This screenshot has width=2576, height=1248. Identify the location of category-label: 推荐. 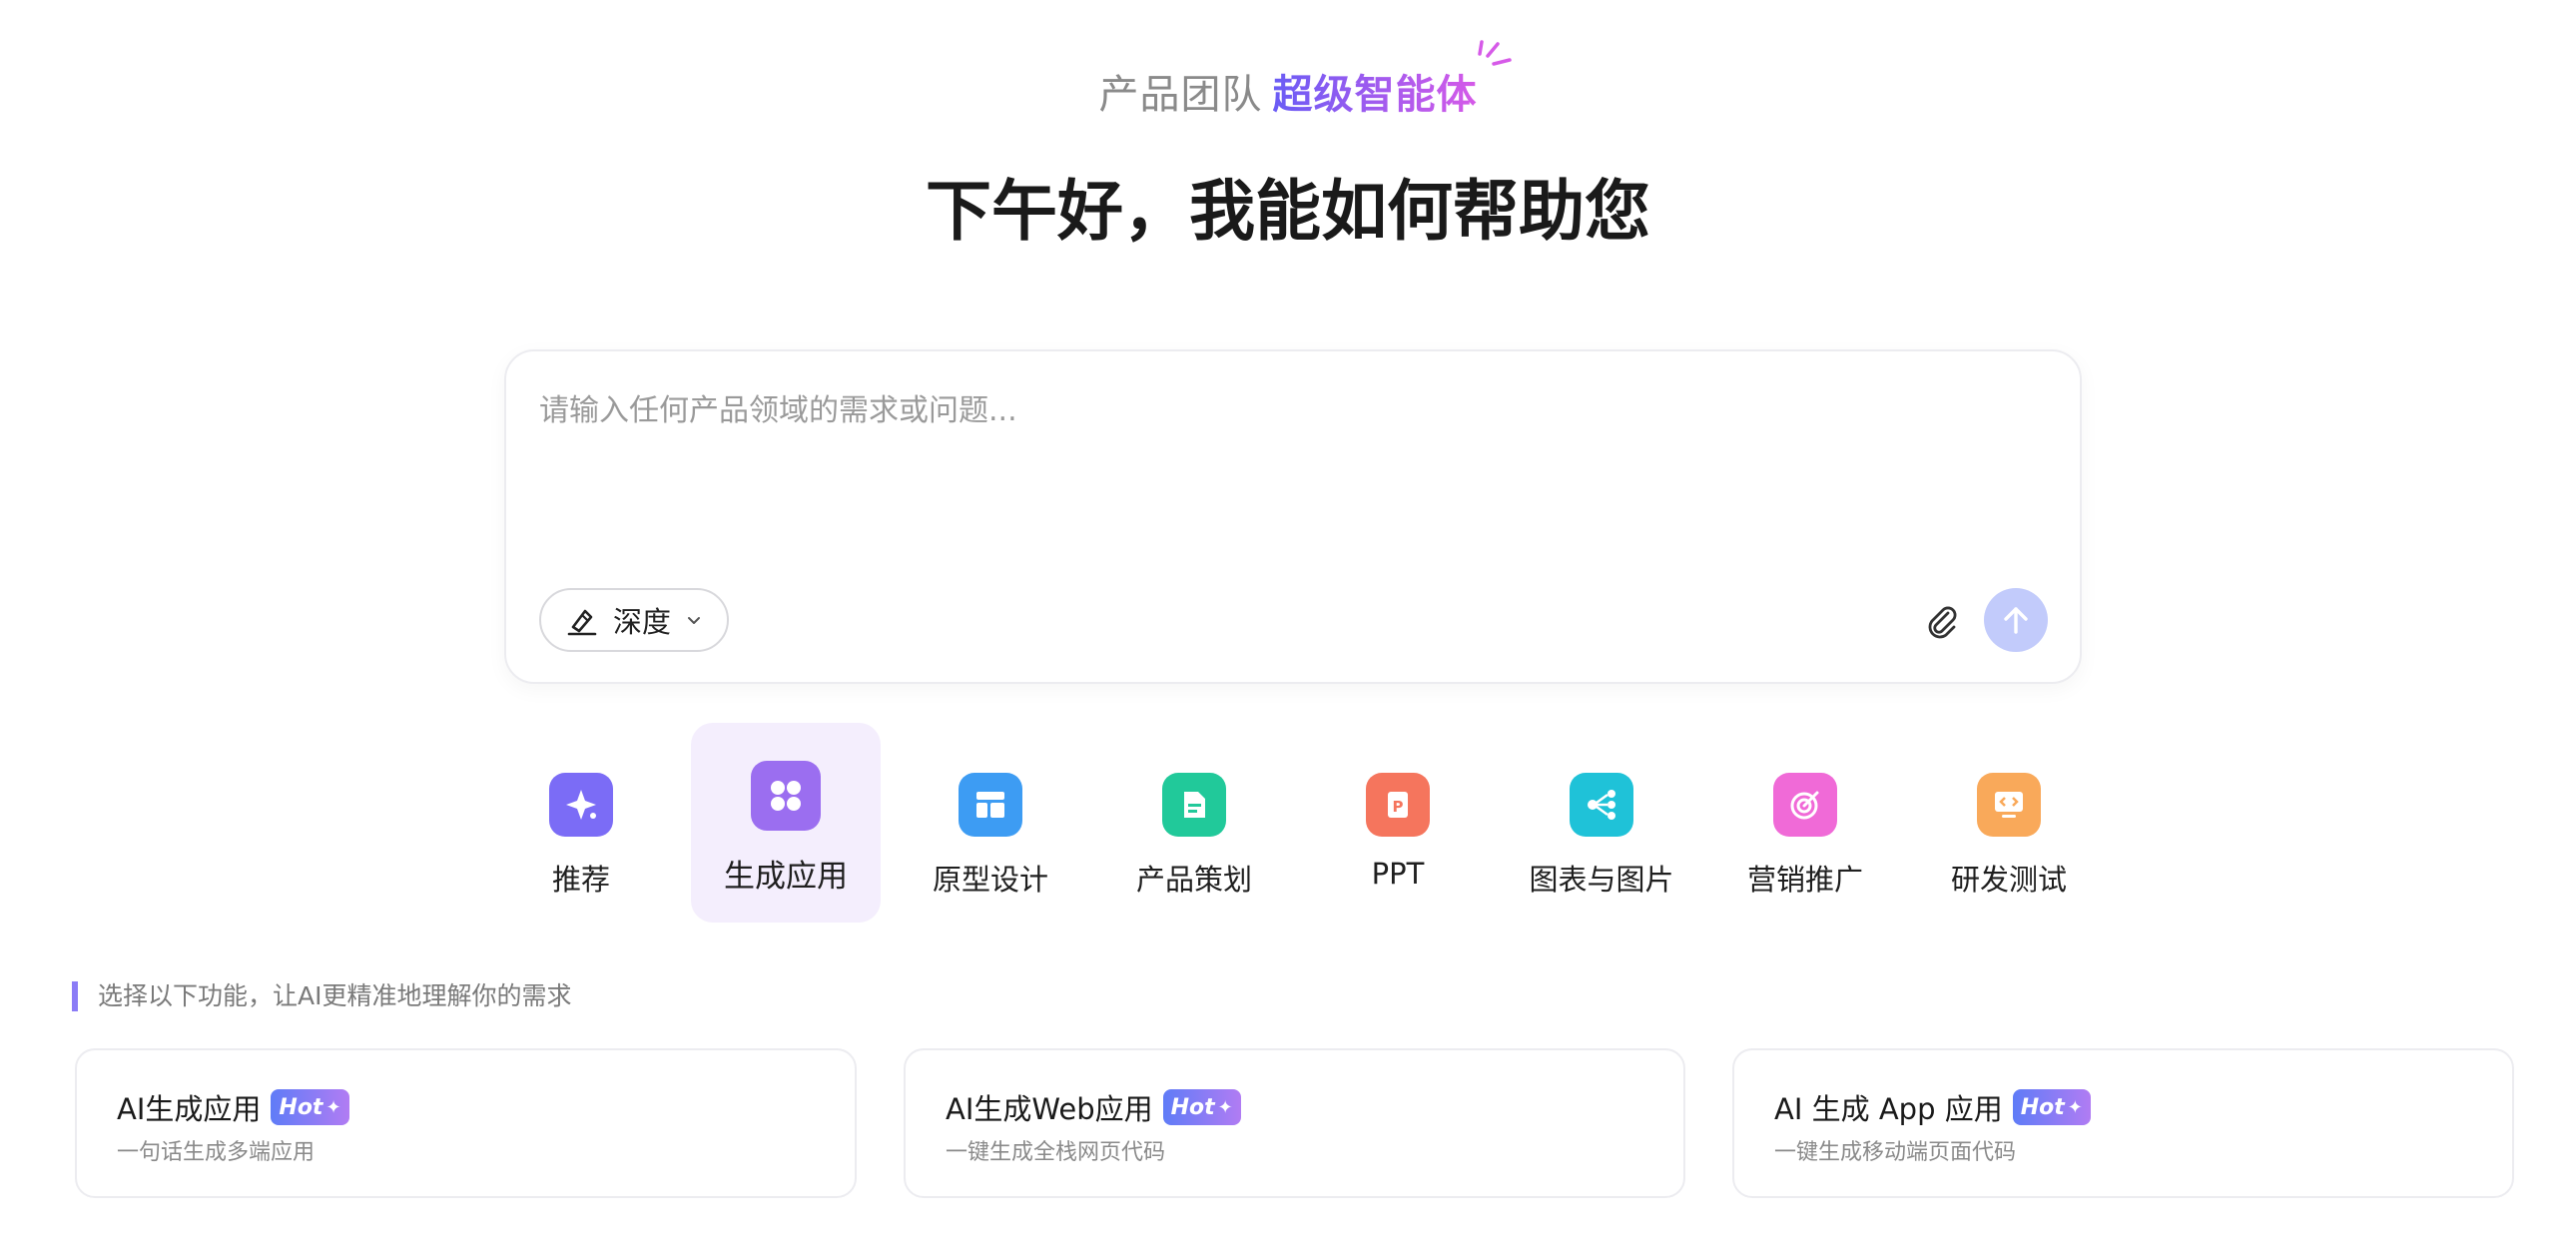
(580, 880).